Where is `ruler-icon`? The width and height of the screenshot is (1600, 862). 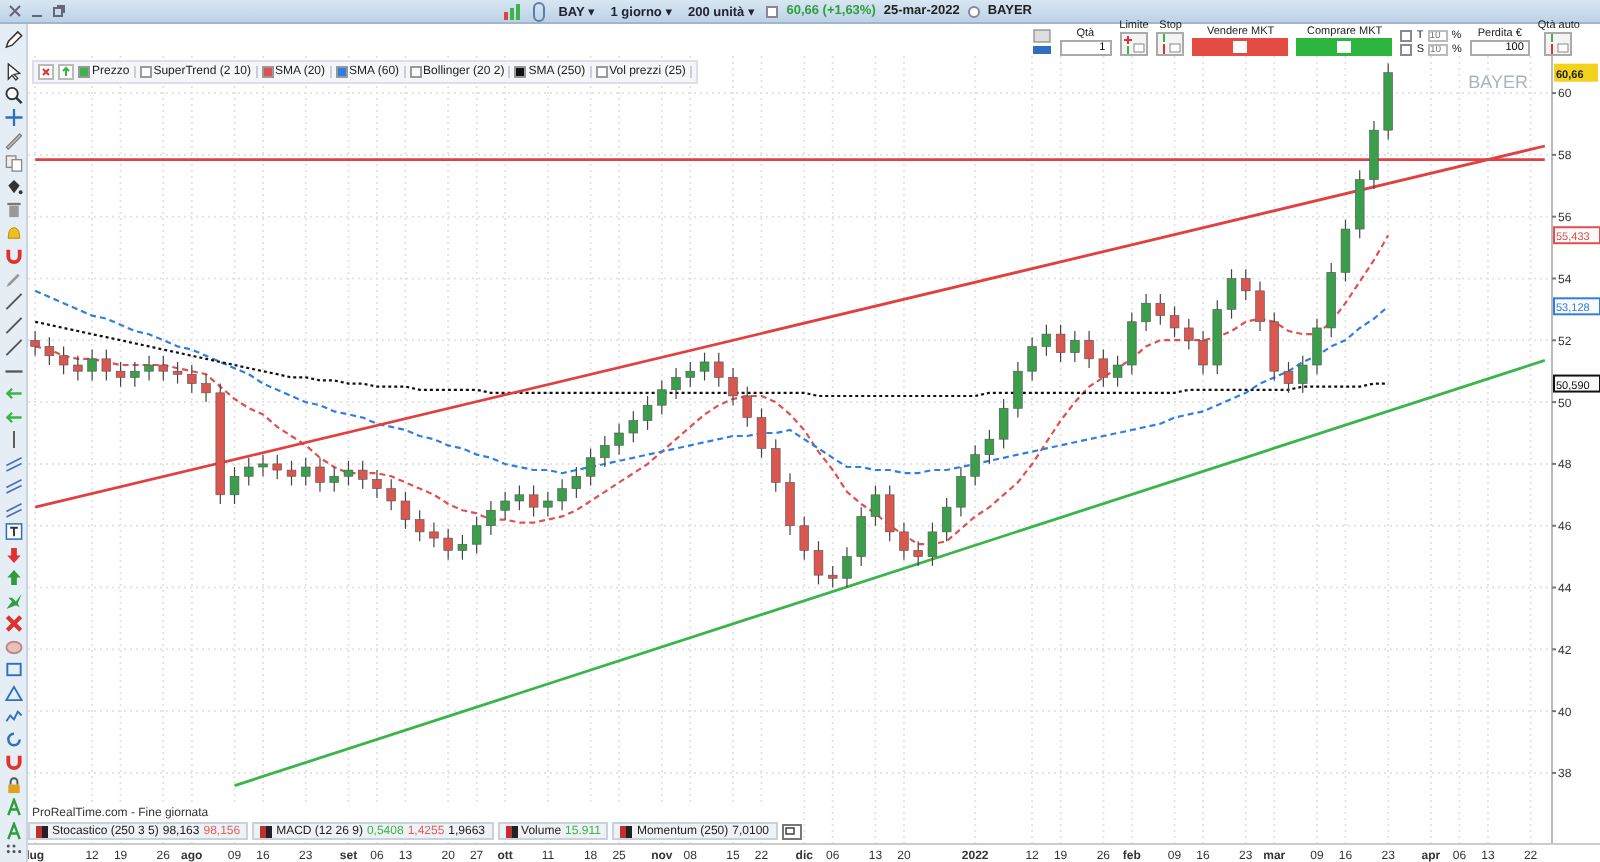
ruler-icon is located at coordinates (13, 141).